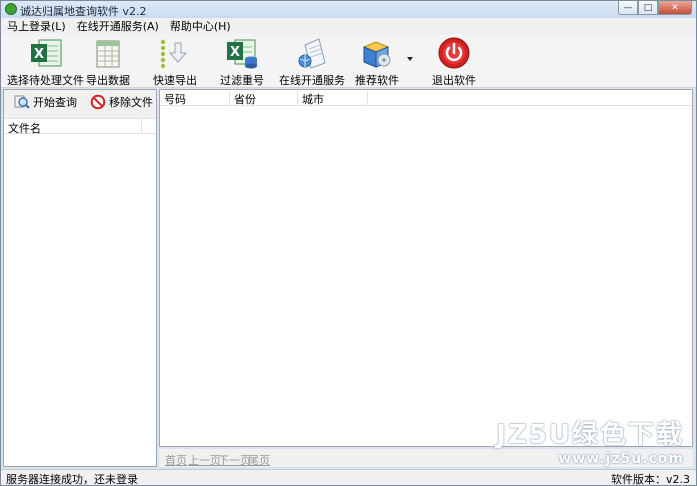 This screenshot has width=697, height=486. What do you see at coordinates (242, 80) in the screenshot?
I see `filter-duplicates-label: 过滤重号` at bounding box center [242, 80].